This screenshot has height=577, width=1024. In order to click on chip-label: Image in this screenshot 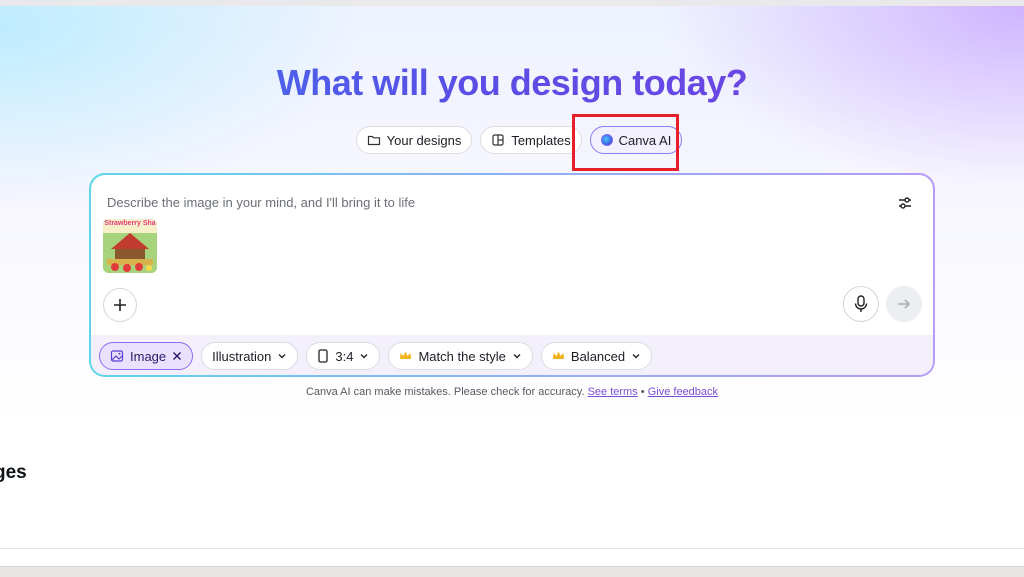, I will do `click(148, 356)`.